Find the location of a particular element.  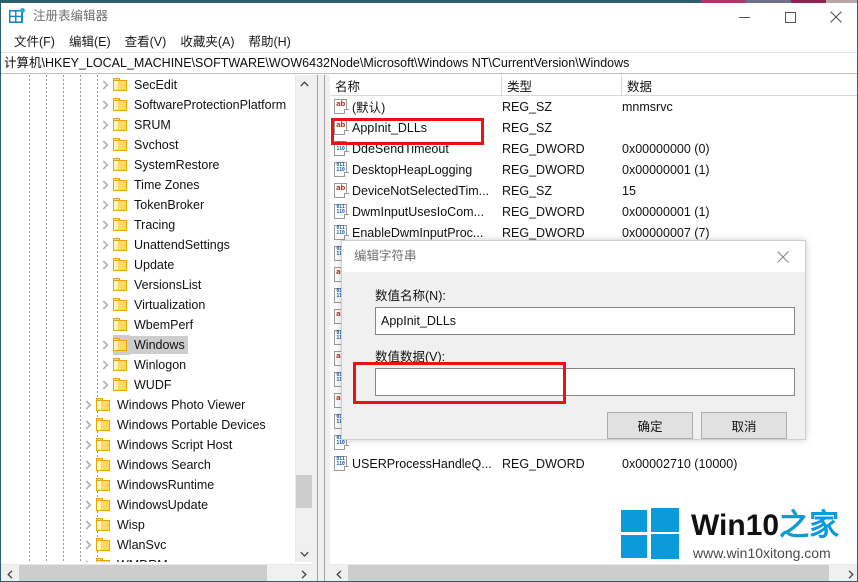

menu-edit: 编辑(E) is located at coordinates (90, 42).